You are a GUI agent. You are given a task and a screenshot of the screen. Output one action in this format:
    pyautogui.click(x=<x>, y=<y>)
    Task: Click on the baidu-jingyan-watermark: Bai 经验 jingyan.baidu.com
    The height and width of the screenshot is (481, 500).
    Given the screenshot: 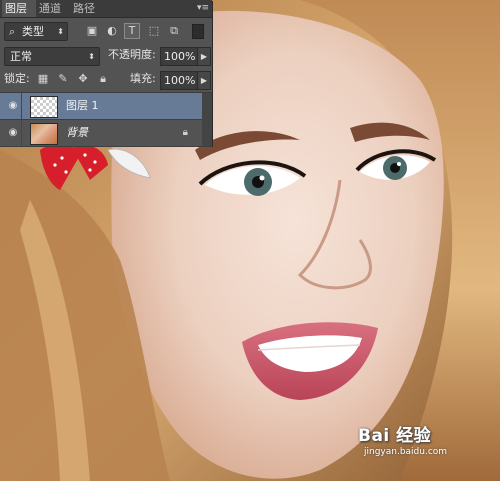 What is the action you would take?
    pyautogui.click(x=418, y=442)
    